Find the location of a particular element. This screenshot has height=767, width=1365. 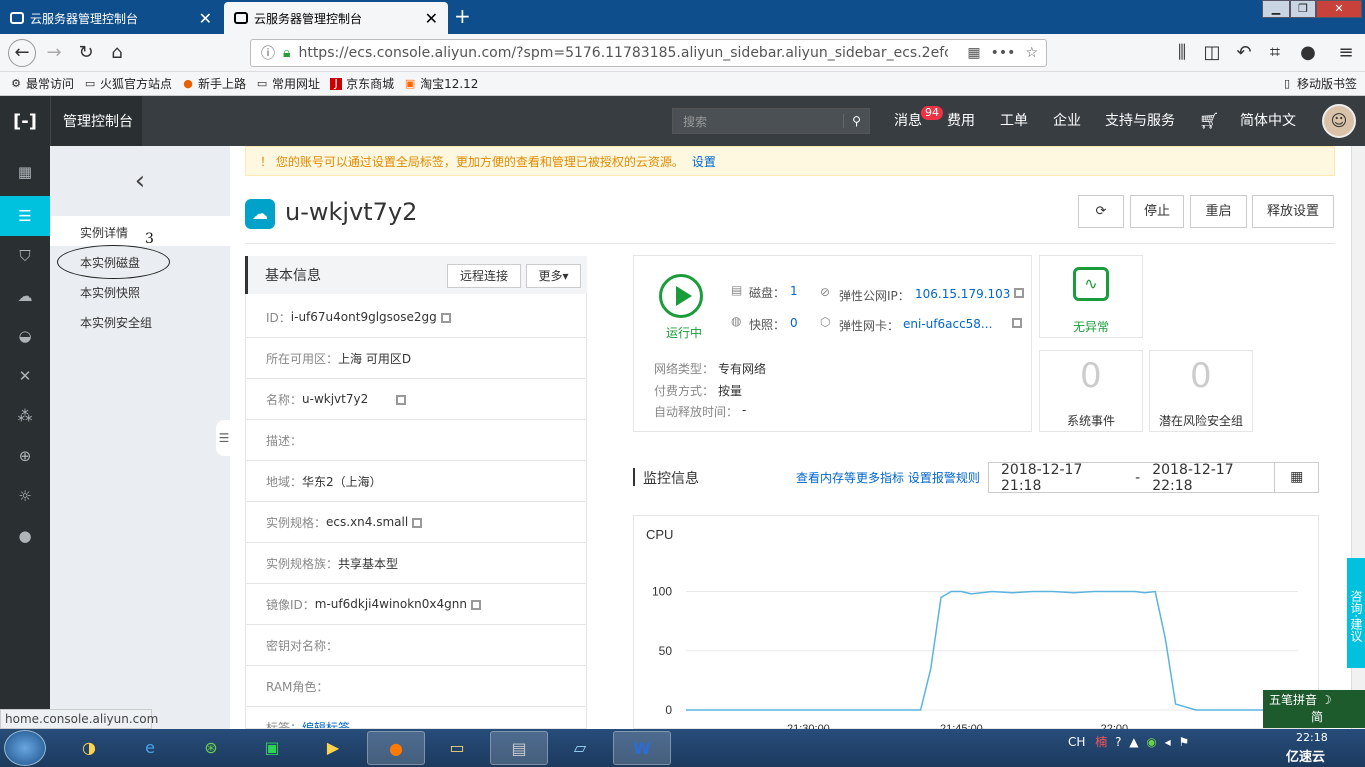

nav-language: 简体中文 is located at coordinates (1268, 121).